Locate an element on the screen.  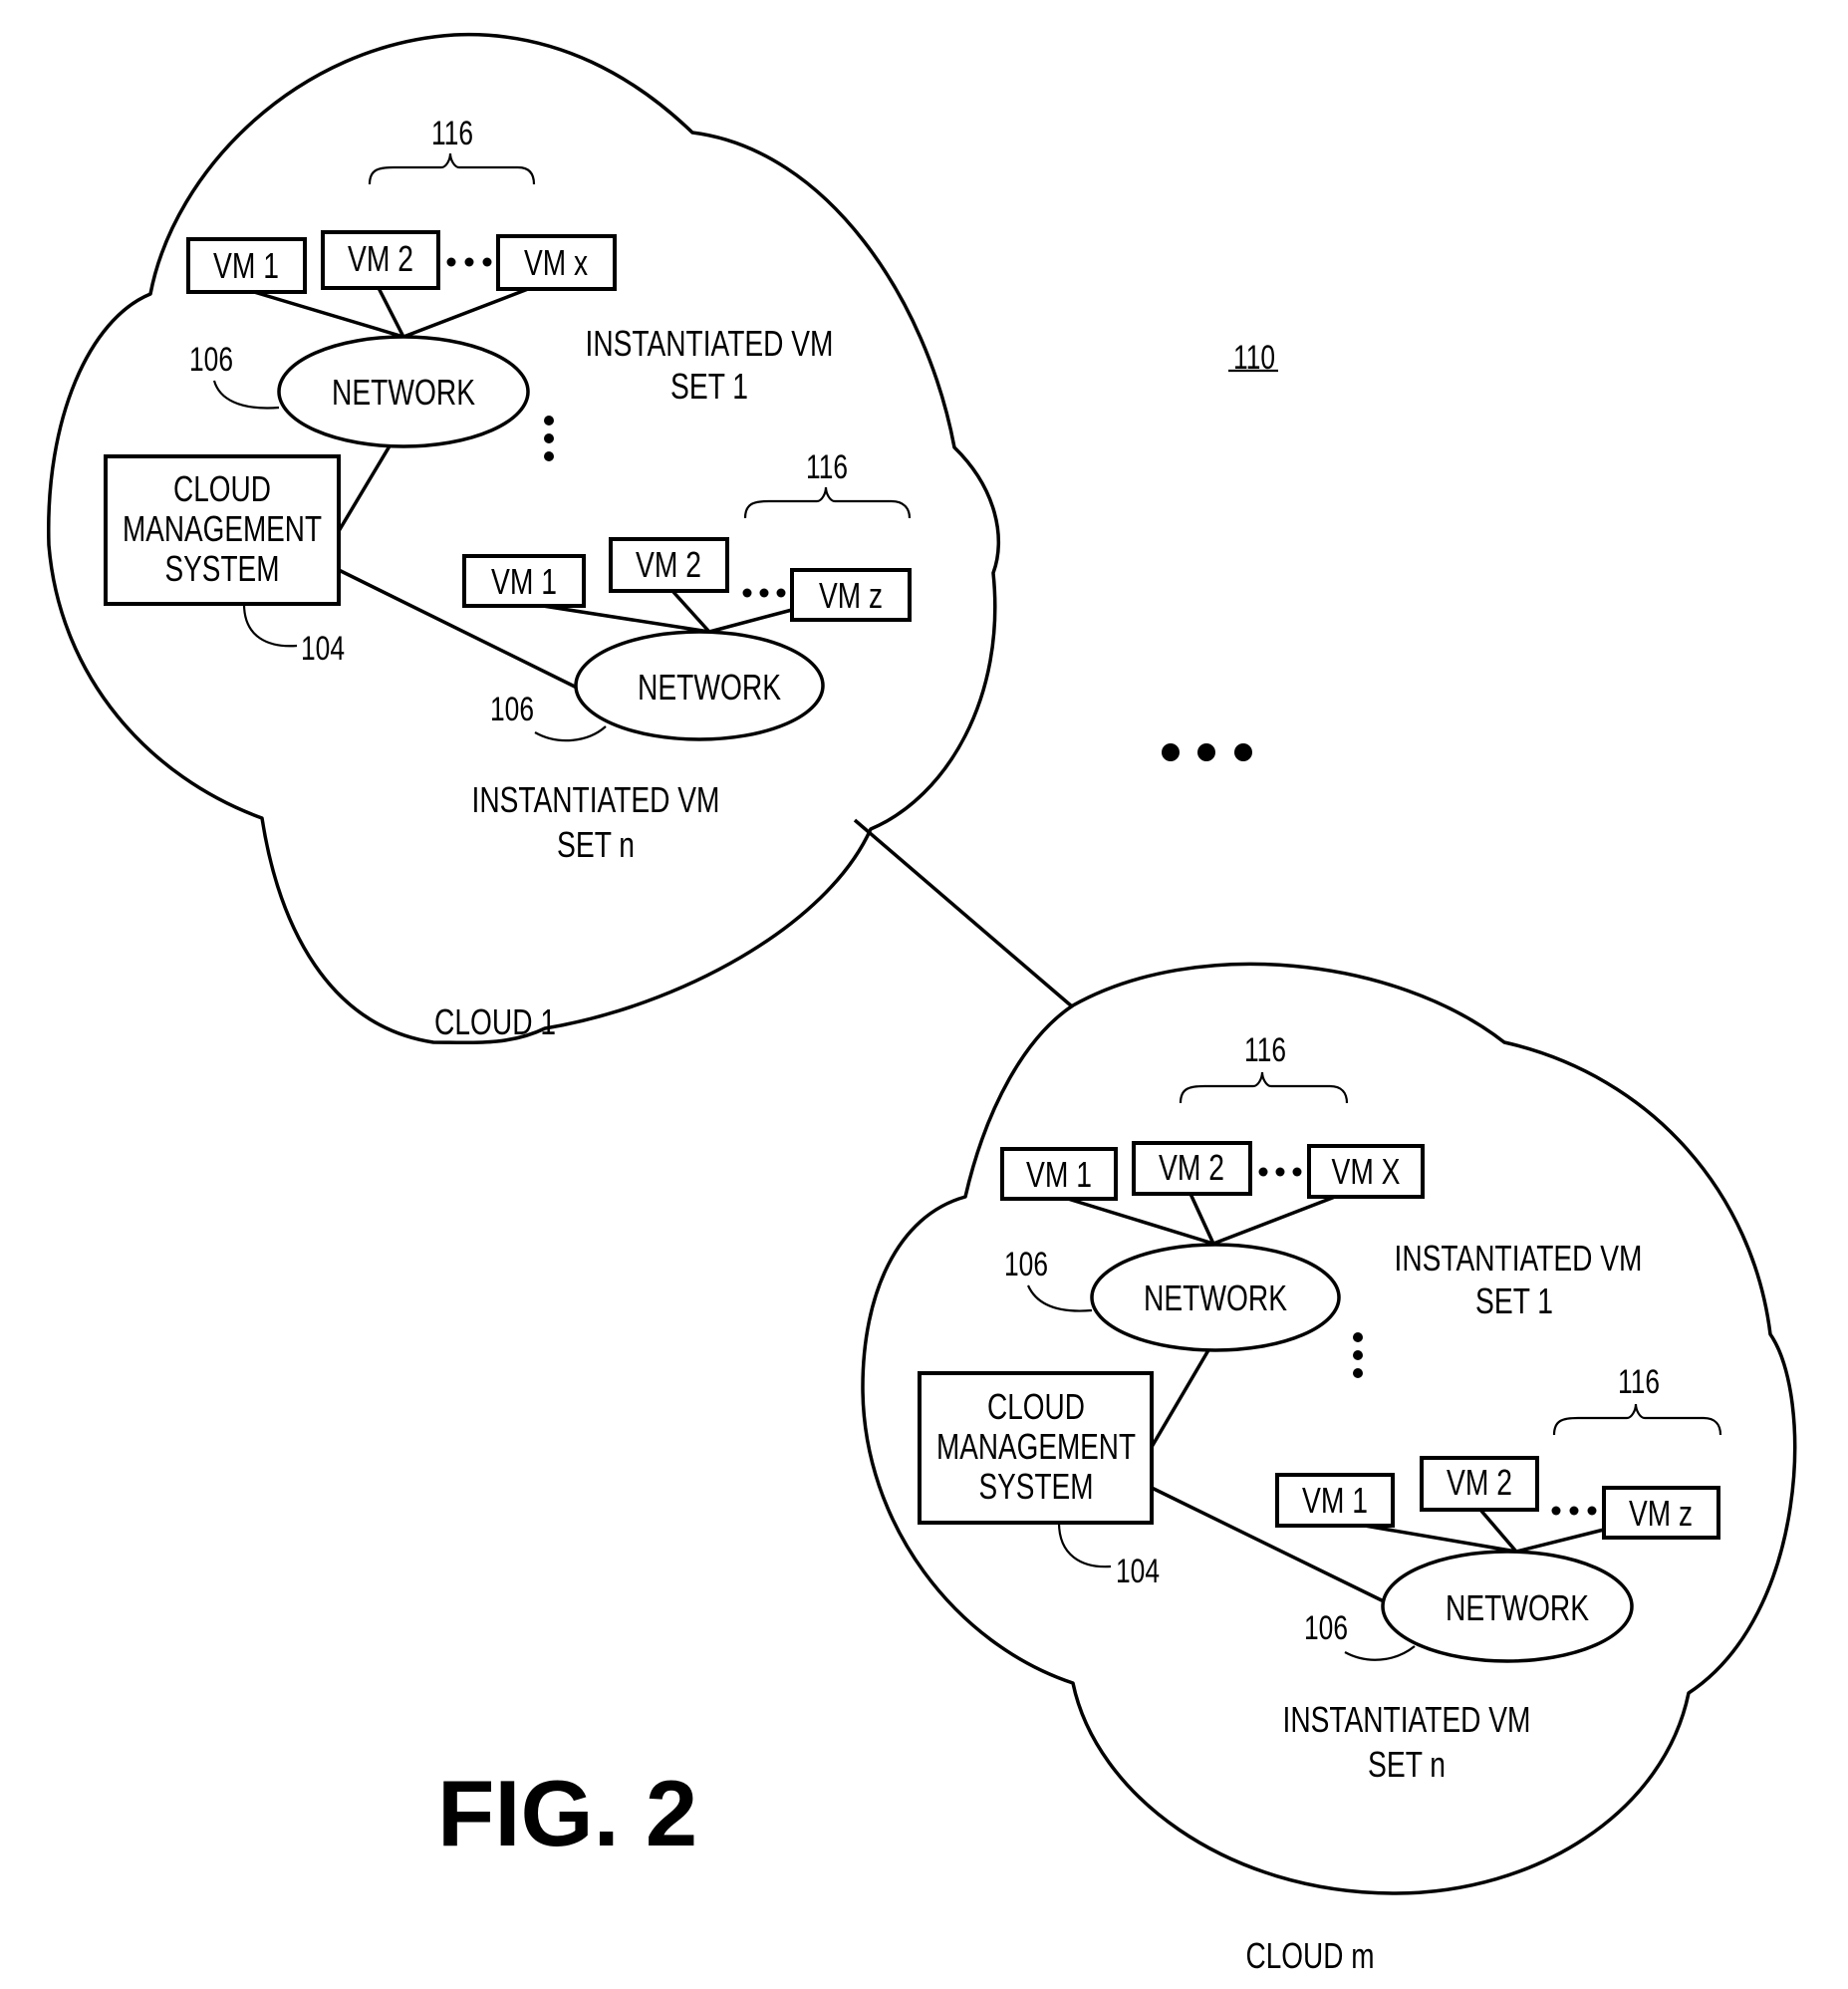
more-clouds-ellipsis is located at coordinates (1207, 752).